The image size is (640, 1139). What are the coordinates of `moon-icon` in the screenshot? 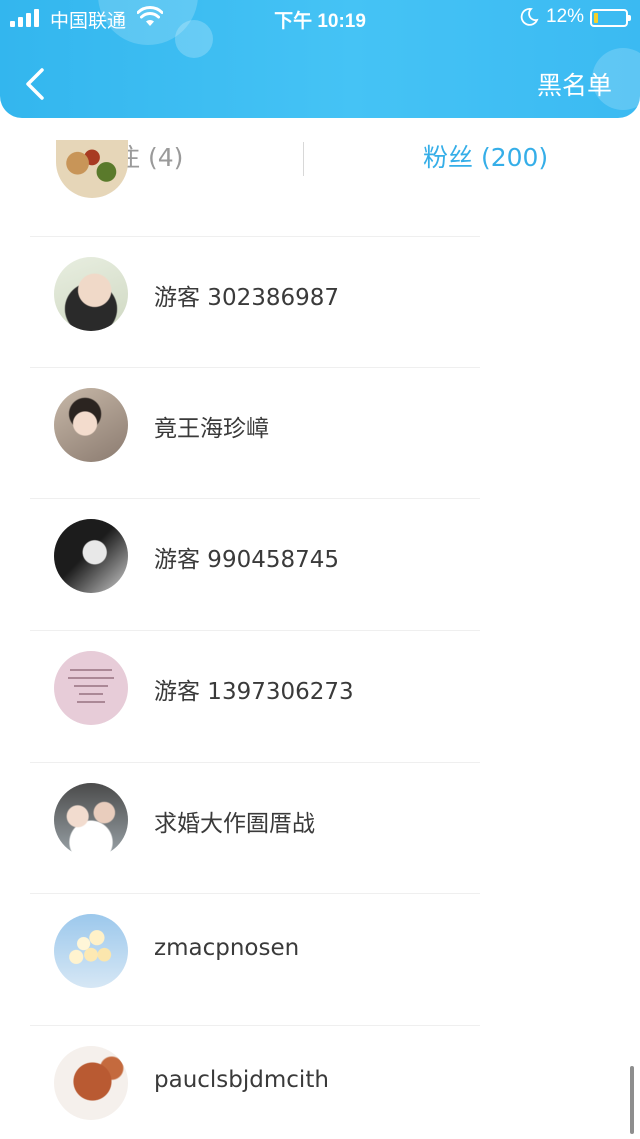 It's located at (529, 17).